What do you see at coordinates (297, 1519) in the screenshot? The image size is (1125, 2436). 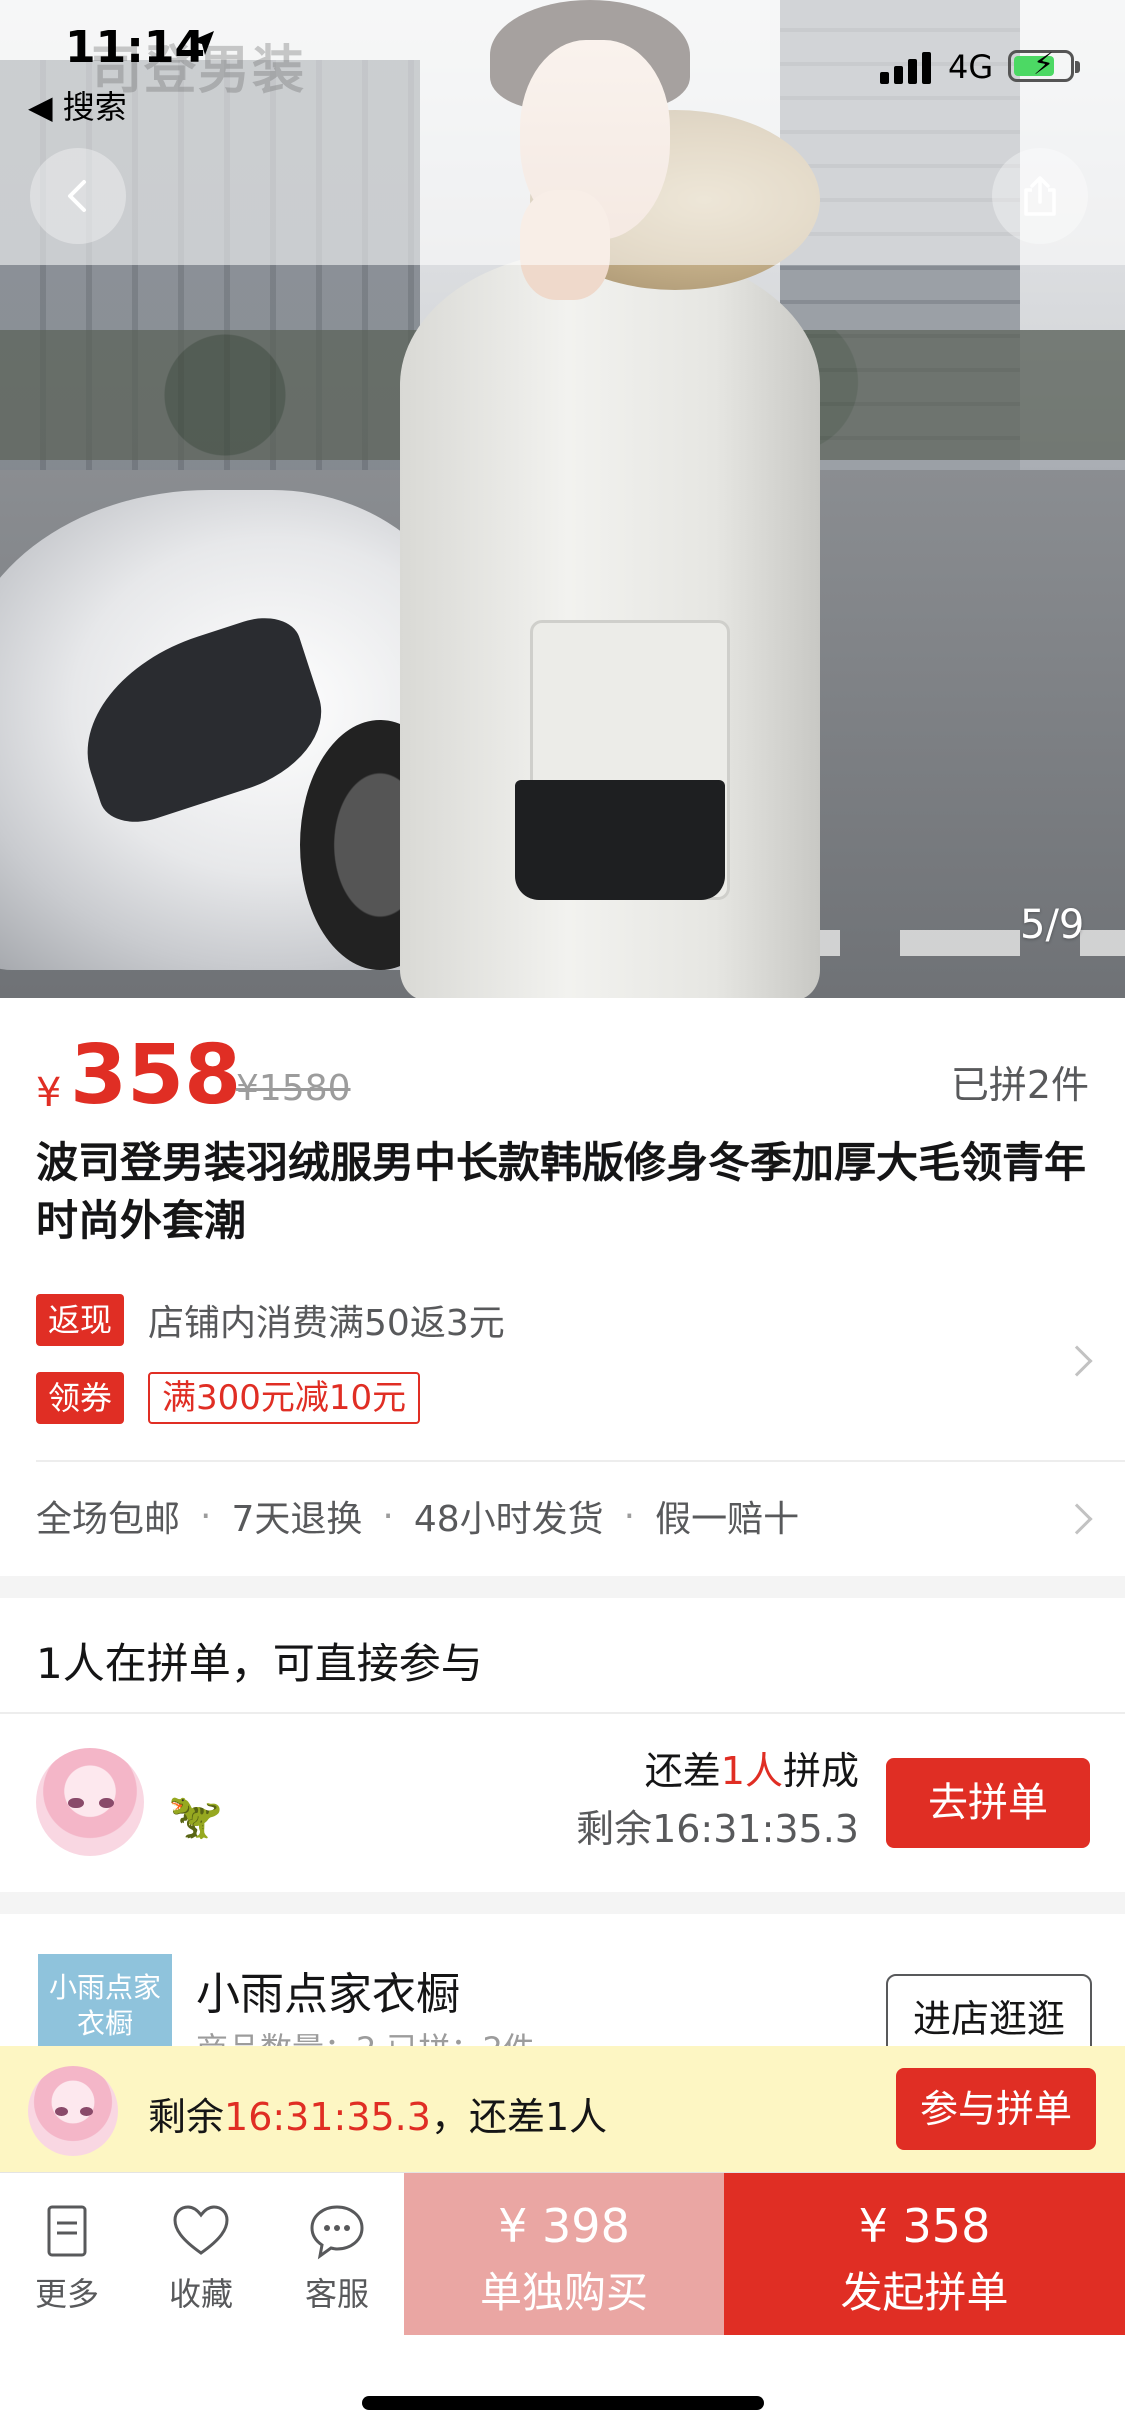 I see `service-item: 7天退换` at bounding box center [297, 1519].